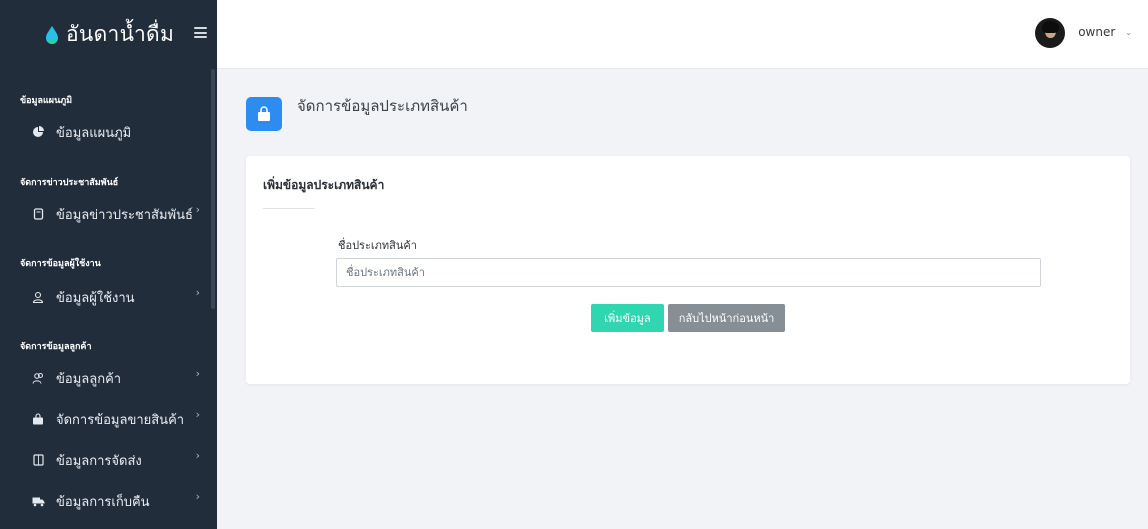 The height and width of the screenshot is (529, 1148). What do you see at coordinates (289, 208) in the screenshot?
I see `heading-divider` at bounding box center [289, 208].